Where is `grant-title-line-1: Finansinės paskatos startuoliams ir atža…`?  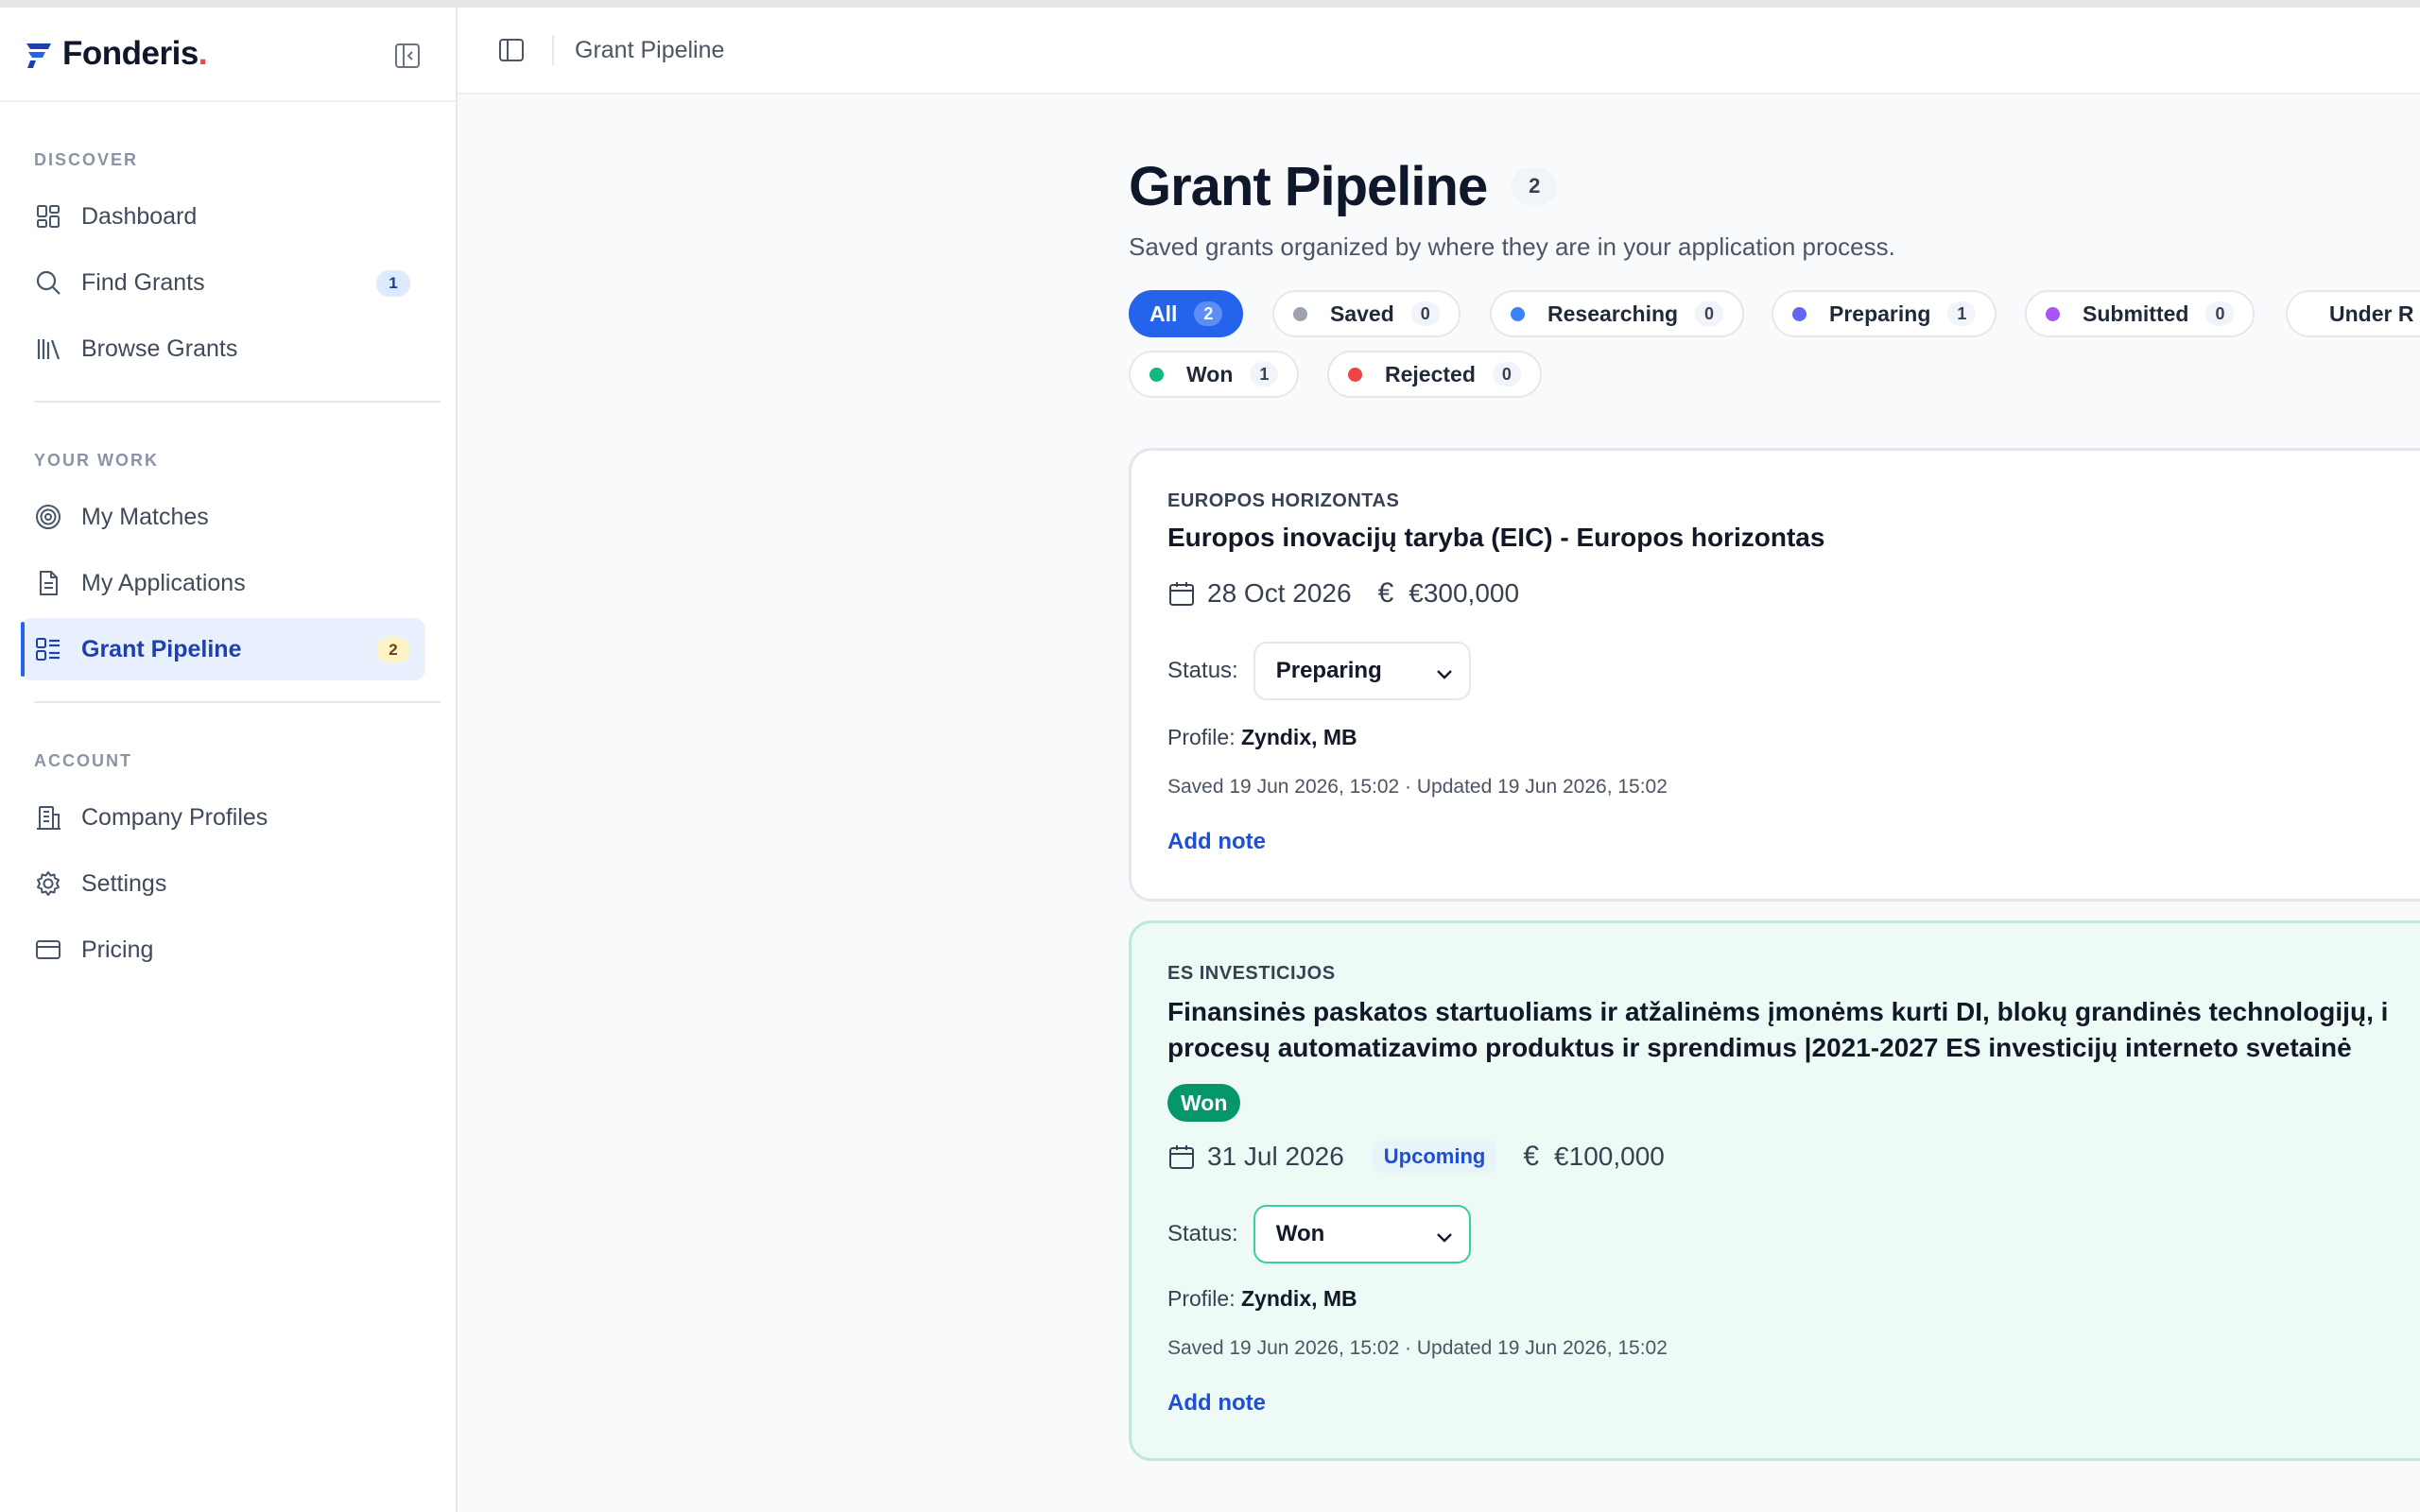 grant-title-line-1: Finansinės paskatos startuoliams ir atža… is located at coordinates (1777, 1012).